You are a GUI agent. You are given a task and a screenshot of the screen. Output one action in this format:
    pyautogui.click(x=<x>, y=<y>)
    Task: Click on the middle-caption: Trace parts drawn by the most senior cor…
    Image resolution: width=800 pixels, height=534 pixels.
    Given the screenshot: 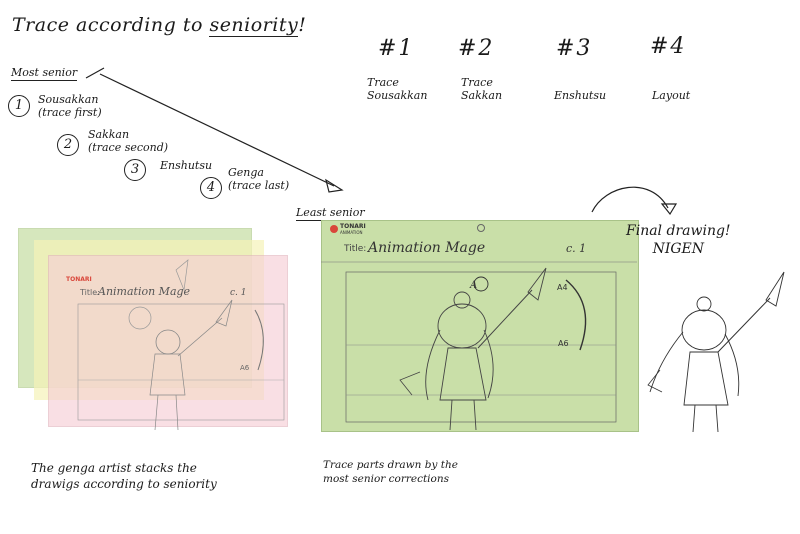 What is the action you would take?
    pyautogui.click(x=390, y=472)
    